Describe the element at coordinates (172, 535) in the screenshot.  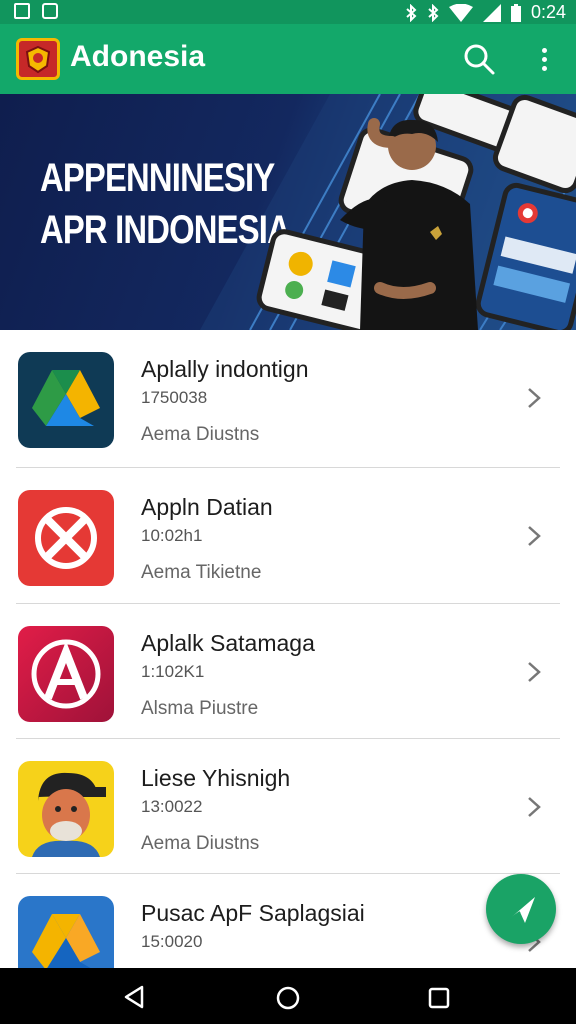
I see `app-number: 10:02h1` at that location.